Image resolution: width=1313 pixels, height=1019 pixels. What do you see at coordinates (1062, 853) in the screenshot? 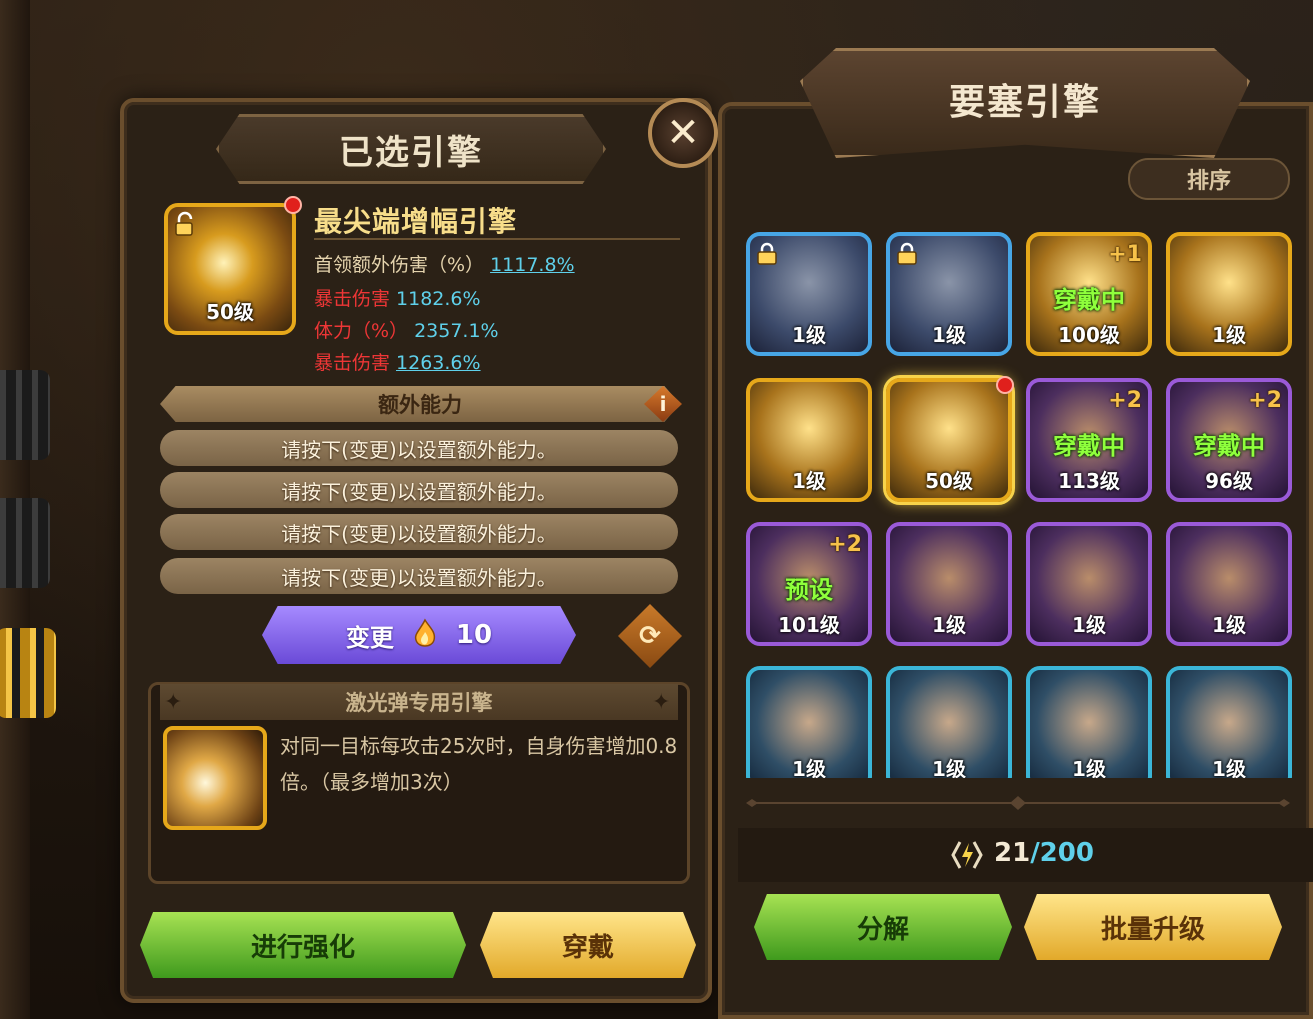
I see `inventory-count-max: /200` at bounding box center [1062, 853].